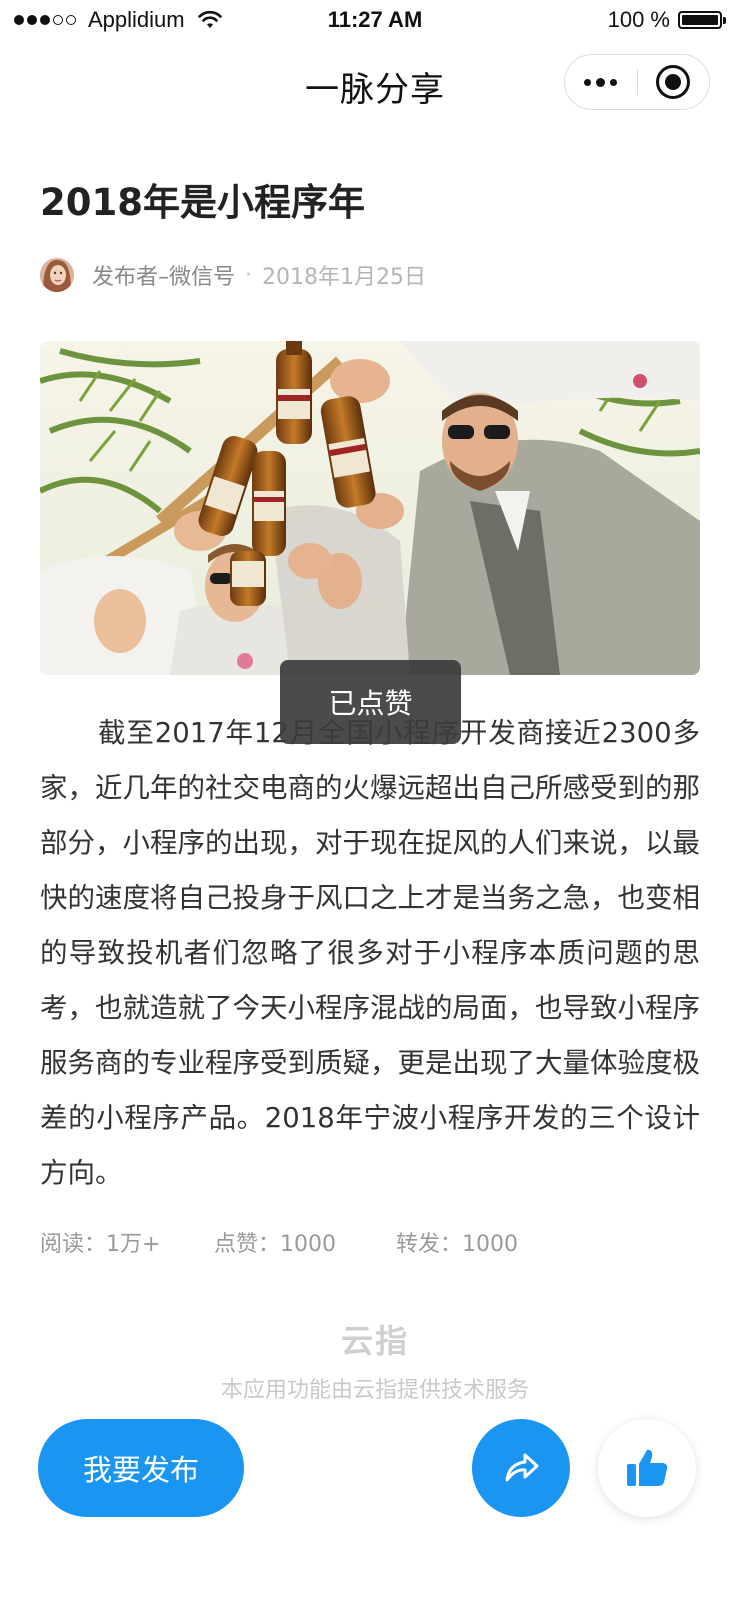 This screenshot has height=1598, width=750. Describe the element at coordinates (344, 277) in the screenshot. I see `publish-date: 2018年1月25日` at that location.